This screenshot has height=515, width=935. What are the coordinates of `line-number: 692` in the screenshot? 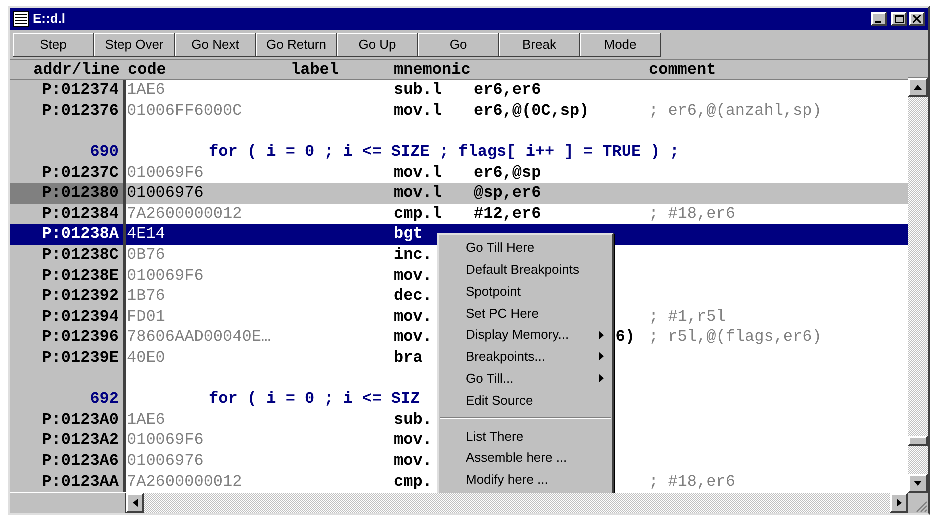 It's located at (104, 399).